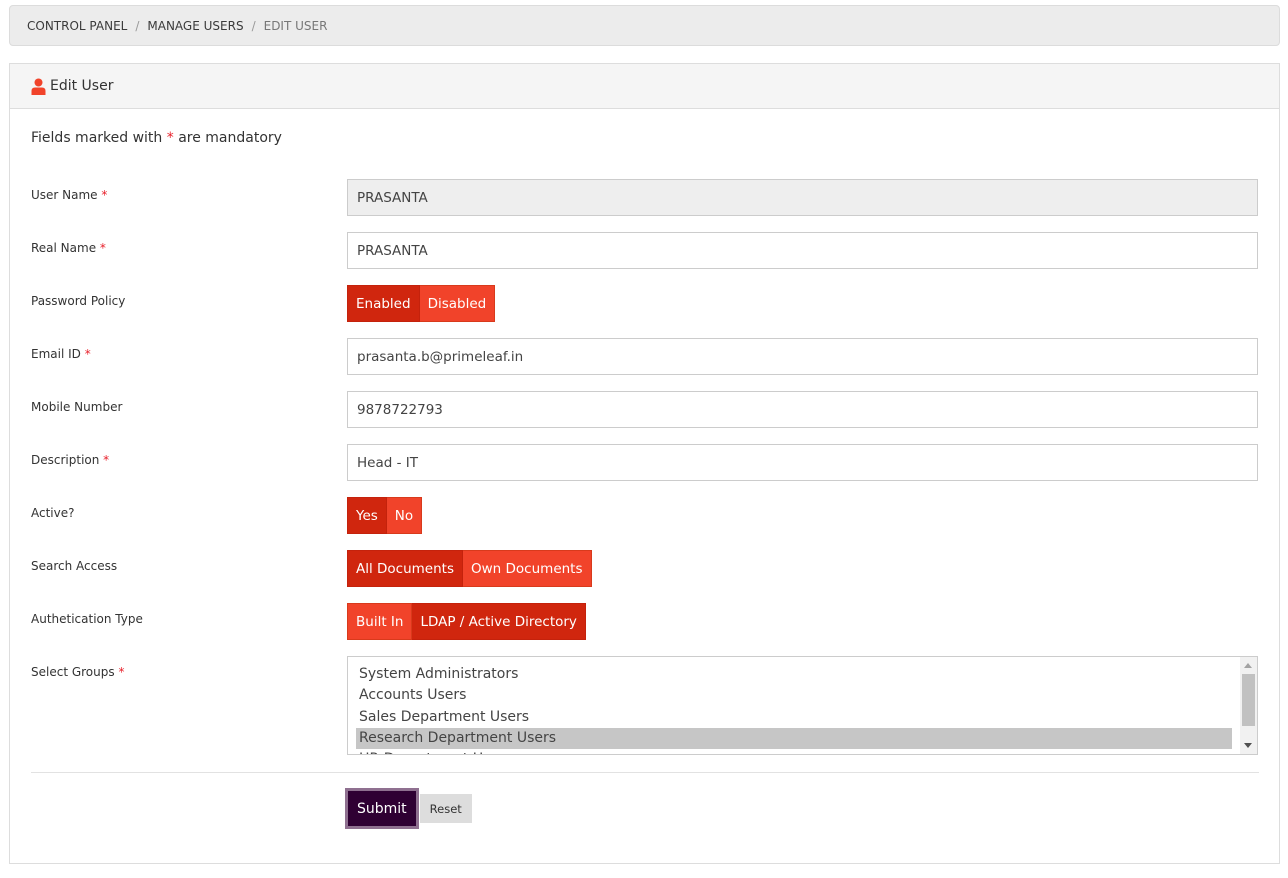 This screenshot has height=878, width=1288. What do you see at coordinates (645, 515) in the screenshot?
I see `field-active: Active? Yes No` at bounding box center [645, 515].